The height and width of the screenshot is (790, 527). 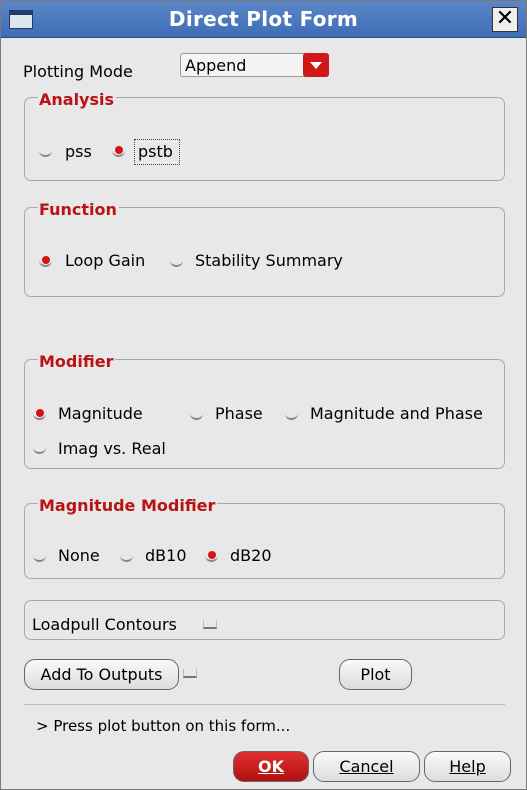 I want to click on loadpull-contours-label: Loadpull Contours, so click(x=104, y=624).